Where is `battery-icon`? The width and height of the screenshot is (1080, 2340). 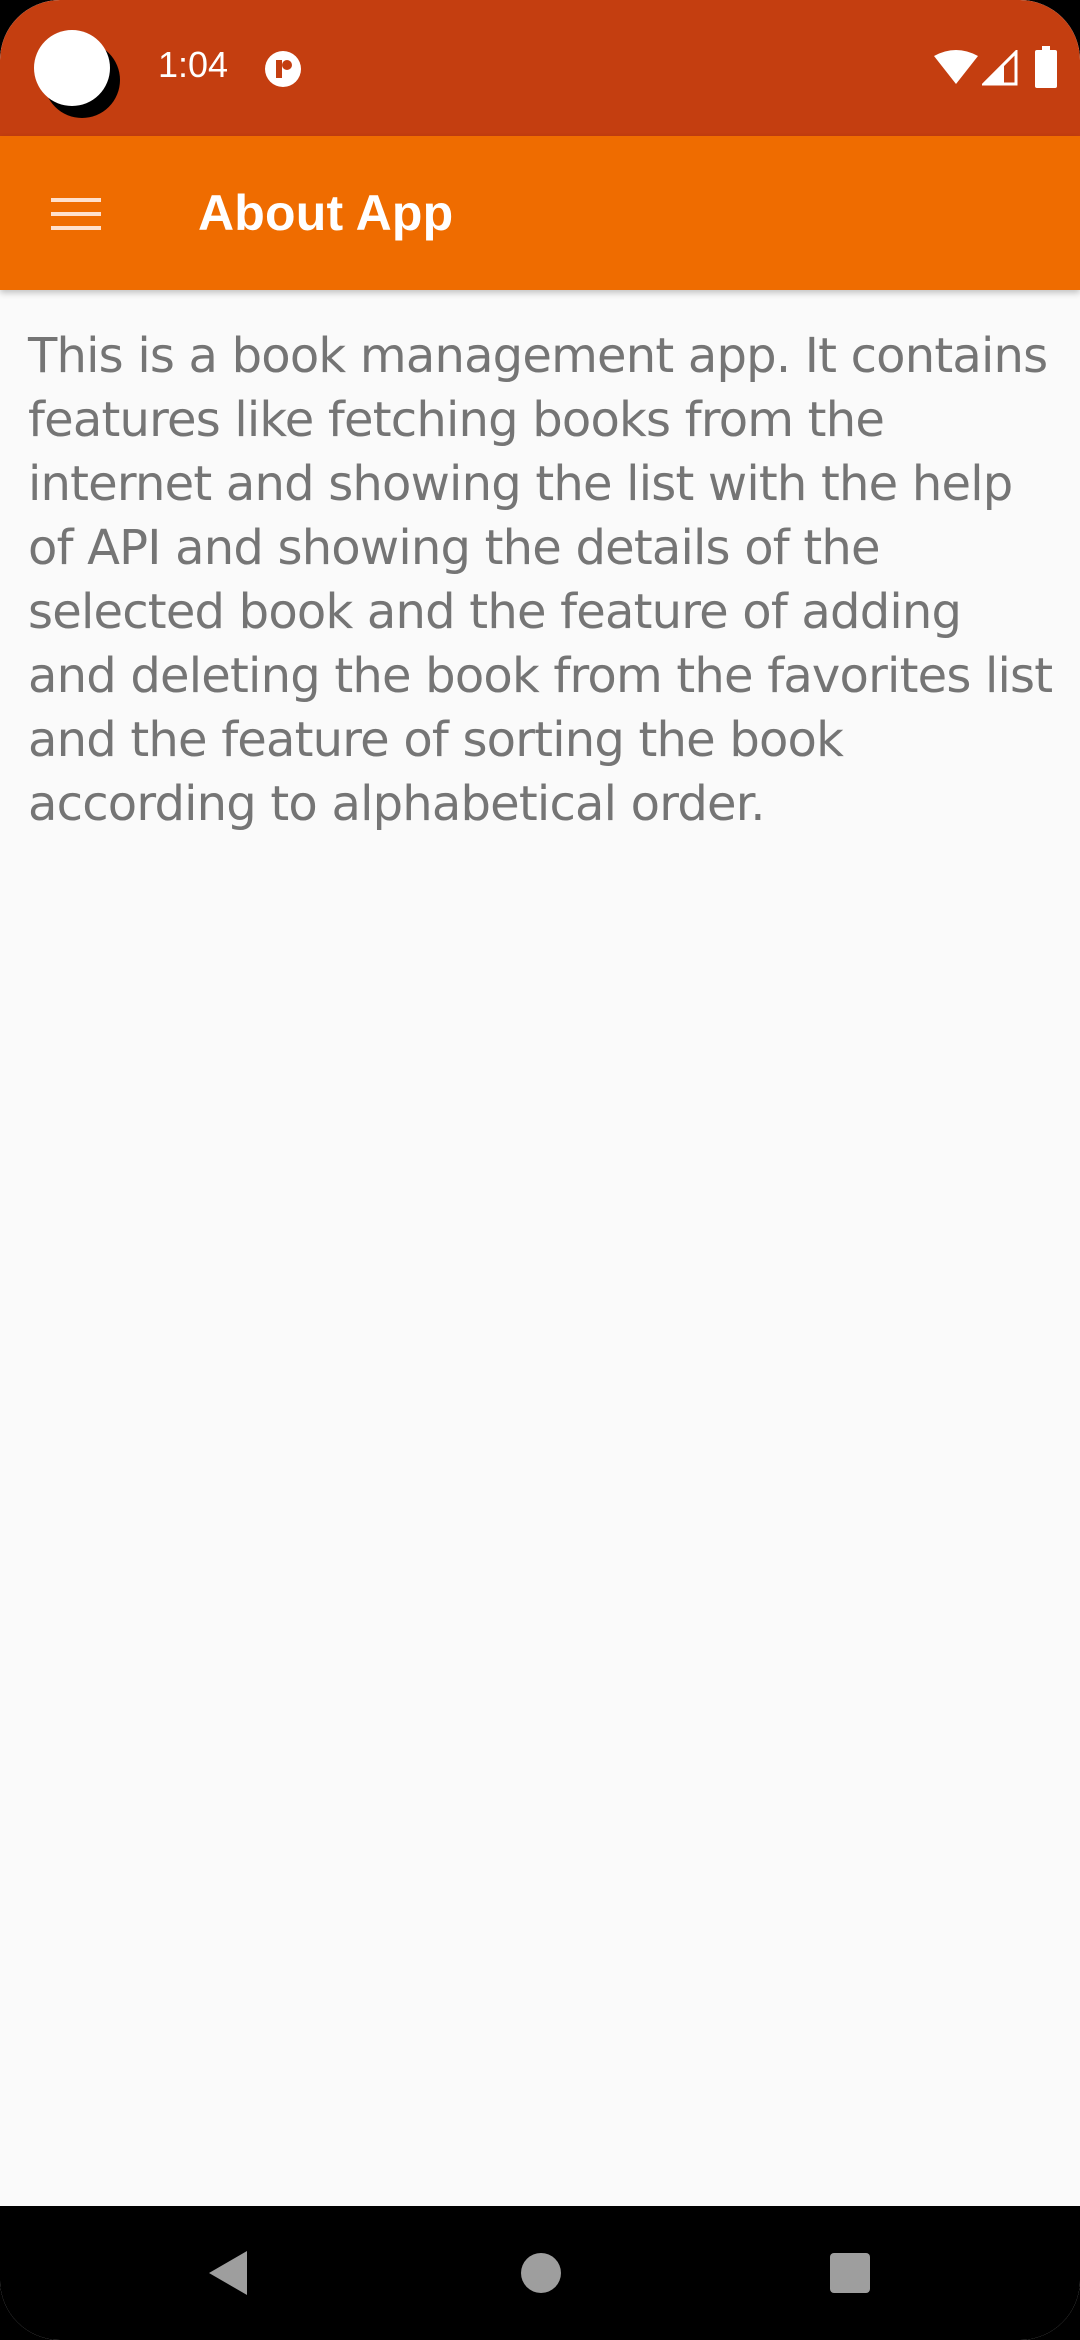
battery-icon is located at coordinates (1046, 67).